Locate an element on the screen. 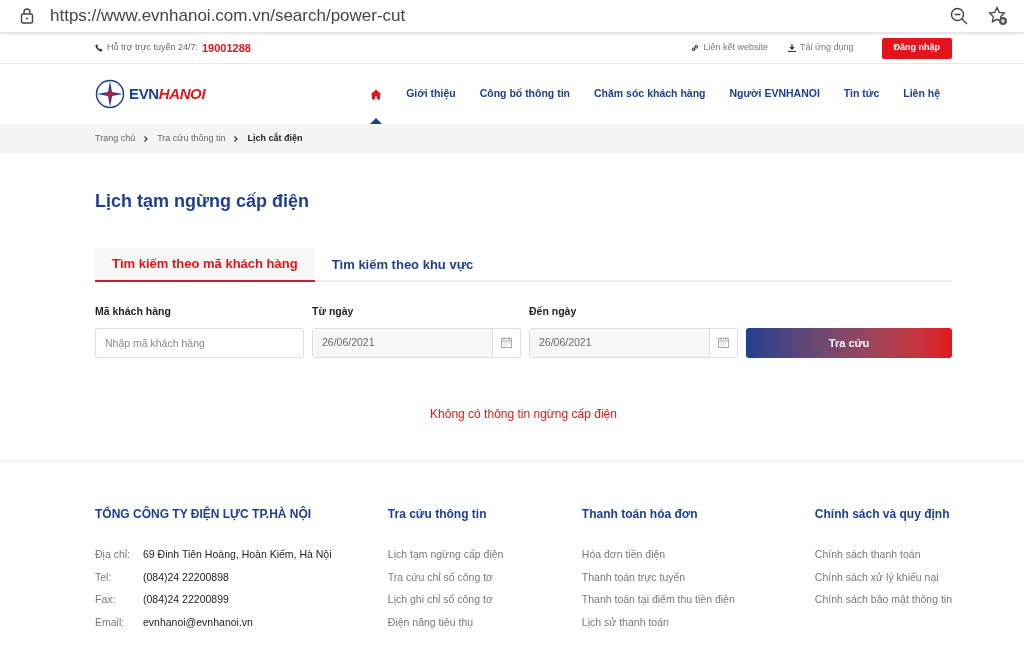  breadcrumb-link: Trang chủ is located at coordinates (115, 138).